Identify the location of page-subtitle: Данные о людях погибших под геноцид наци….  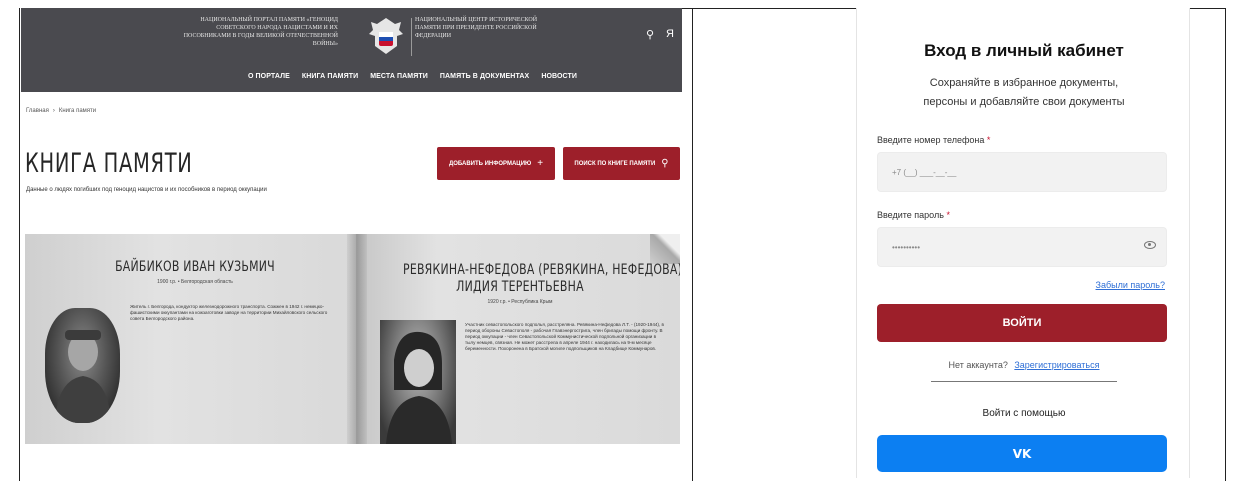
(146, 190).